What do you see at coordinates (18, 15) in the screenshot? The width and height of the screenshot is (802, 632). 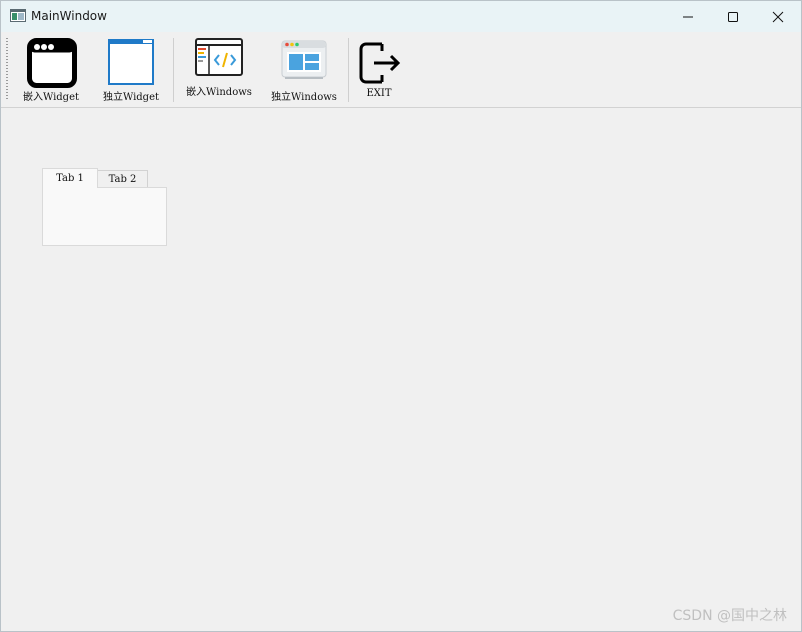 I see `app-icon` at bounding box center [18, 15].